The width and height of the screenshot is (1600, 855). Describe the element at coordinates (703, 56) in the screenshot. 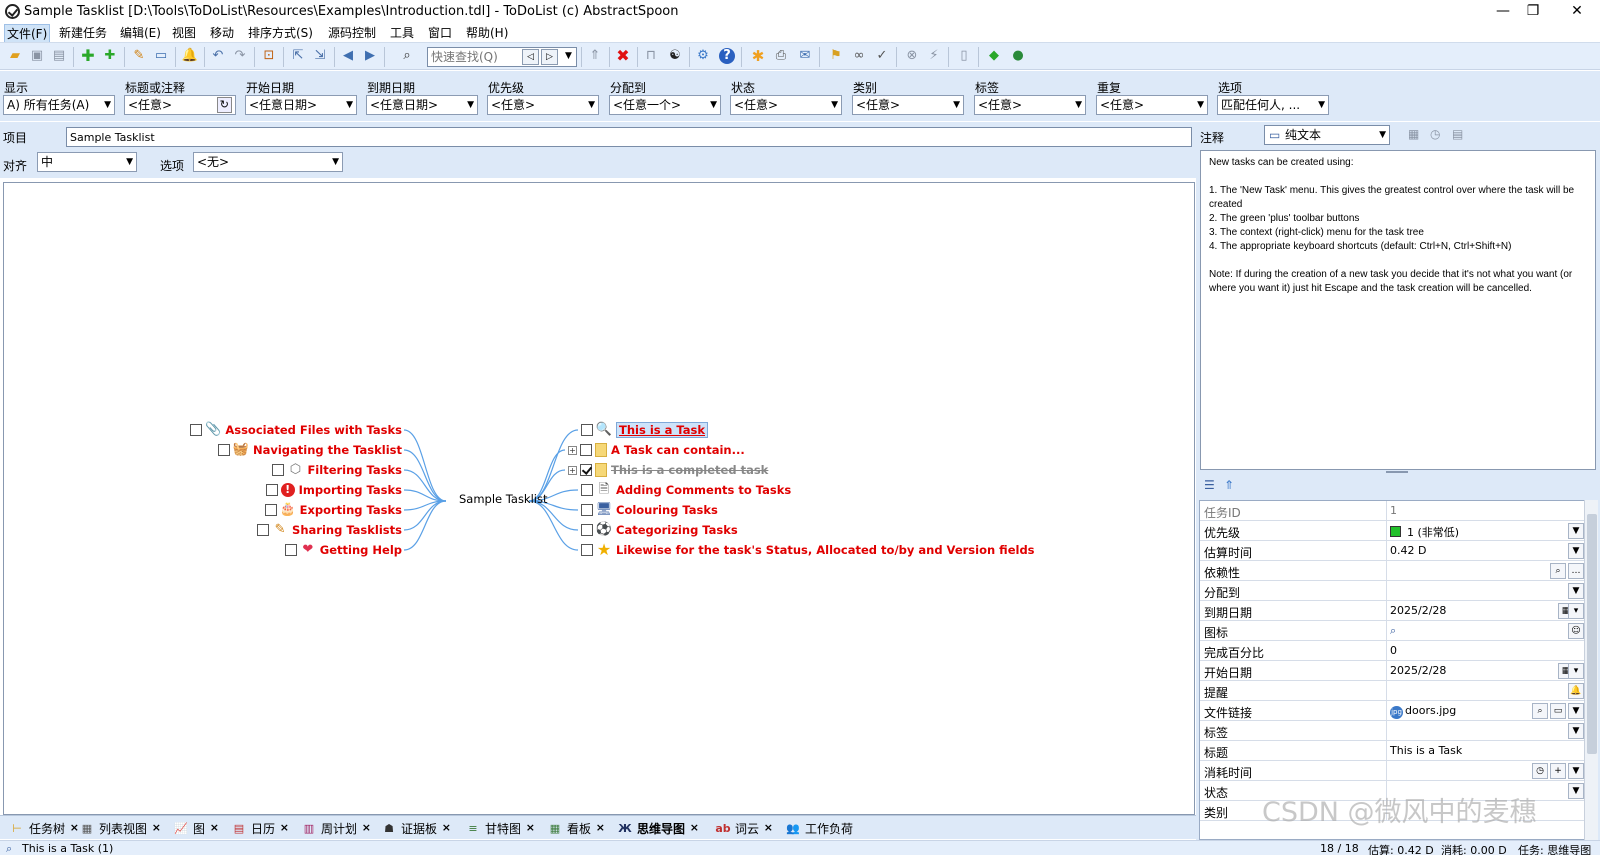

I see `gear-icon: ⚙` at that location.